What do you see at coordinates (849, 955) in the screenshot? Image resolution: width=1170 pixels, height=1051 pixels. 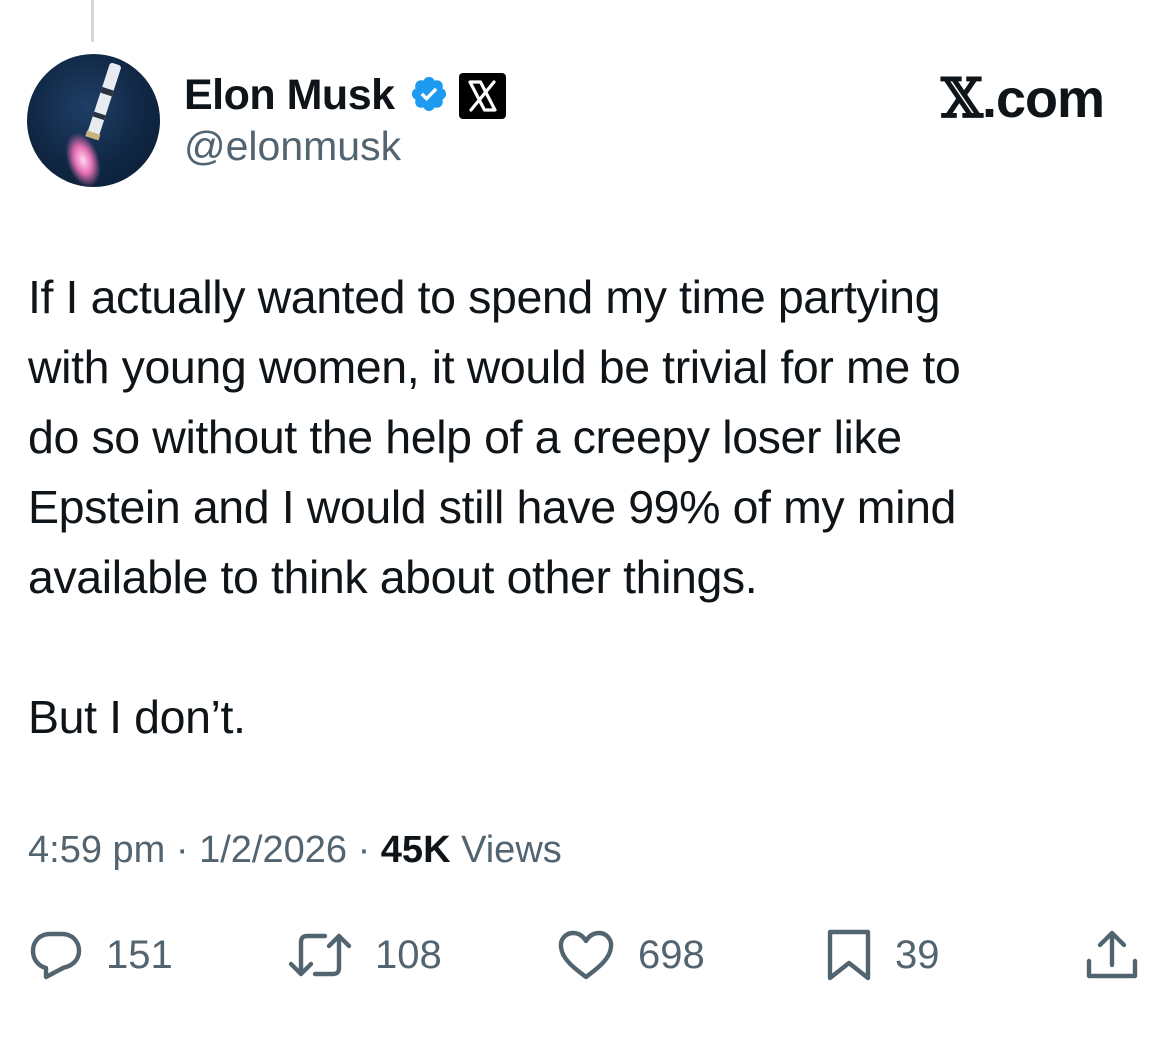 I see `bookmark-icon` at bounding box center [849, 955].